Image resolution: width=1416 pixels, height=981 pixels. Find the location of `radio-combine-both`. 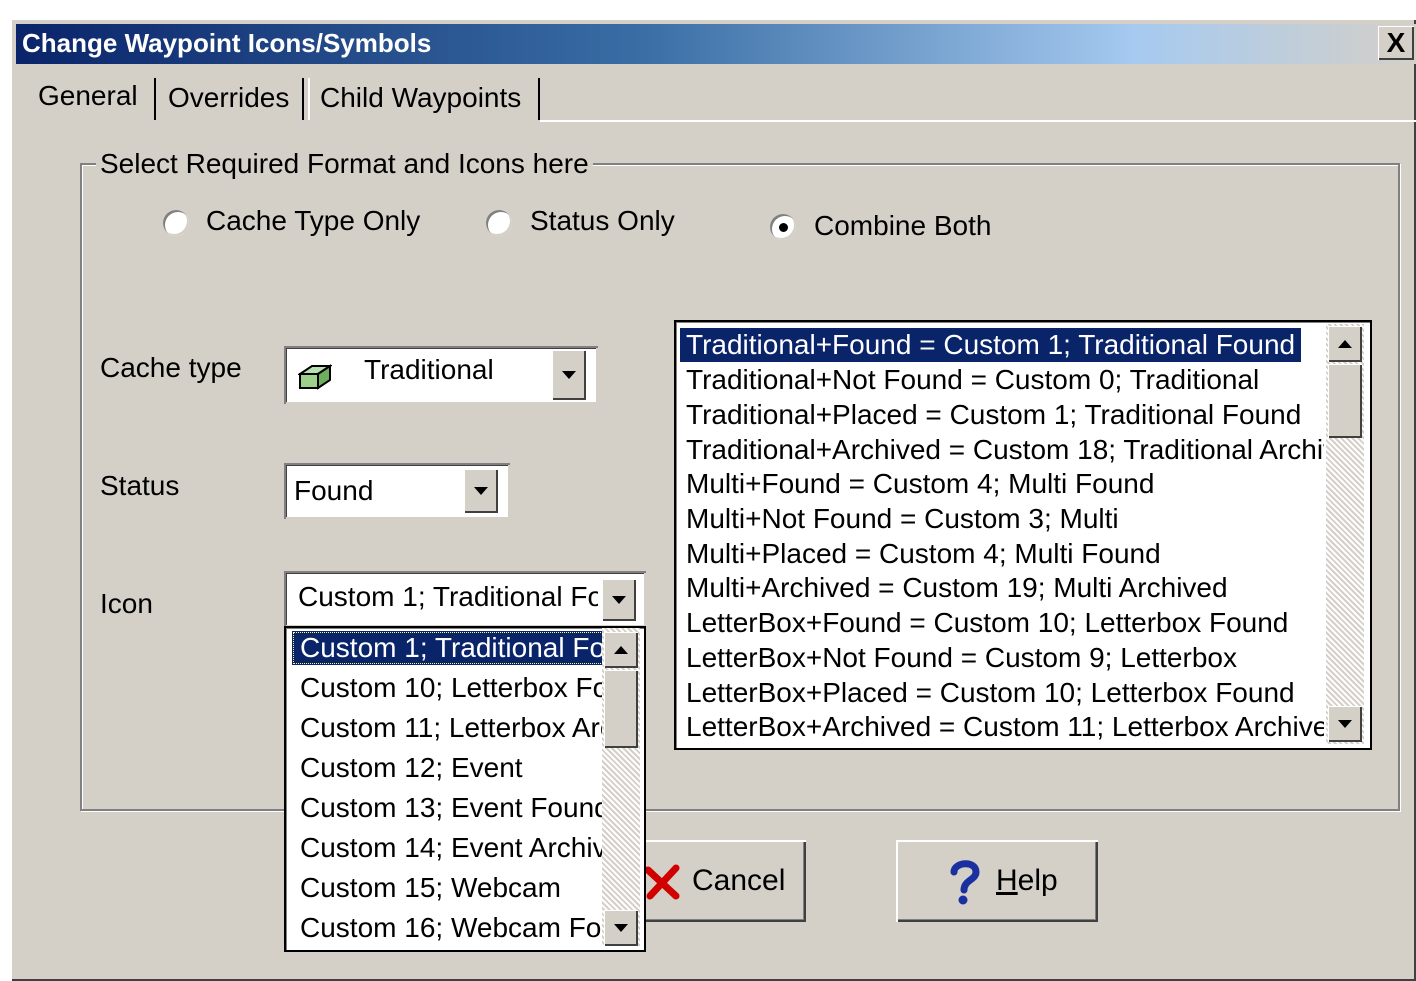

radio-combine-both is located at coordinates (783, 227).